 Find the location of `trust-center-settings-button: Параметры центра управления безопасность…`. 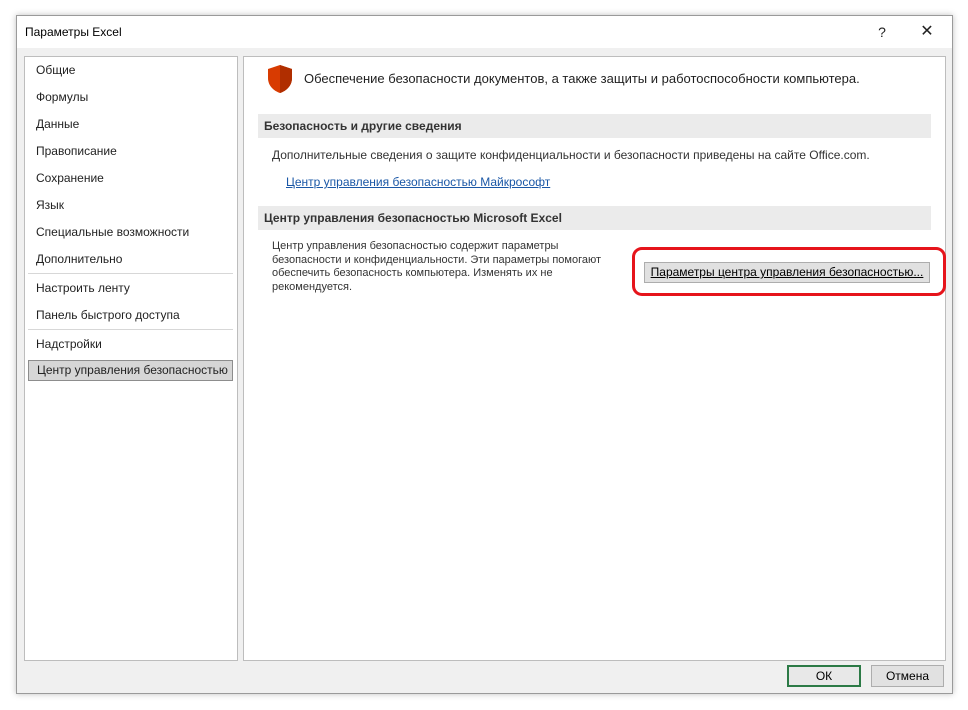

trust-center-settings-button: Параметры центра управления безопасность… is located at coordinates (787, 272).